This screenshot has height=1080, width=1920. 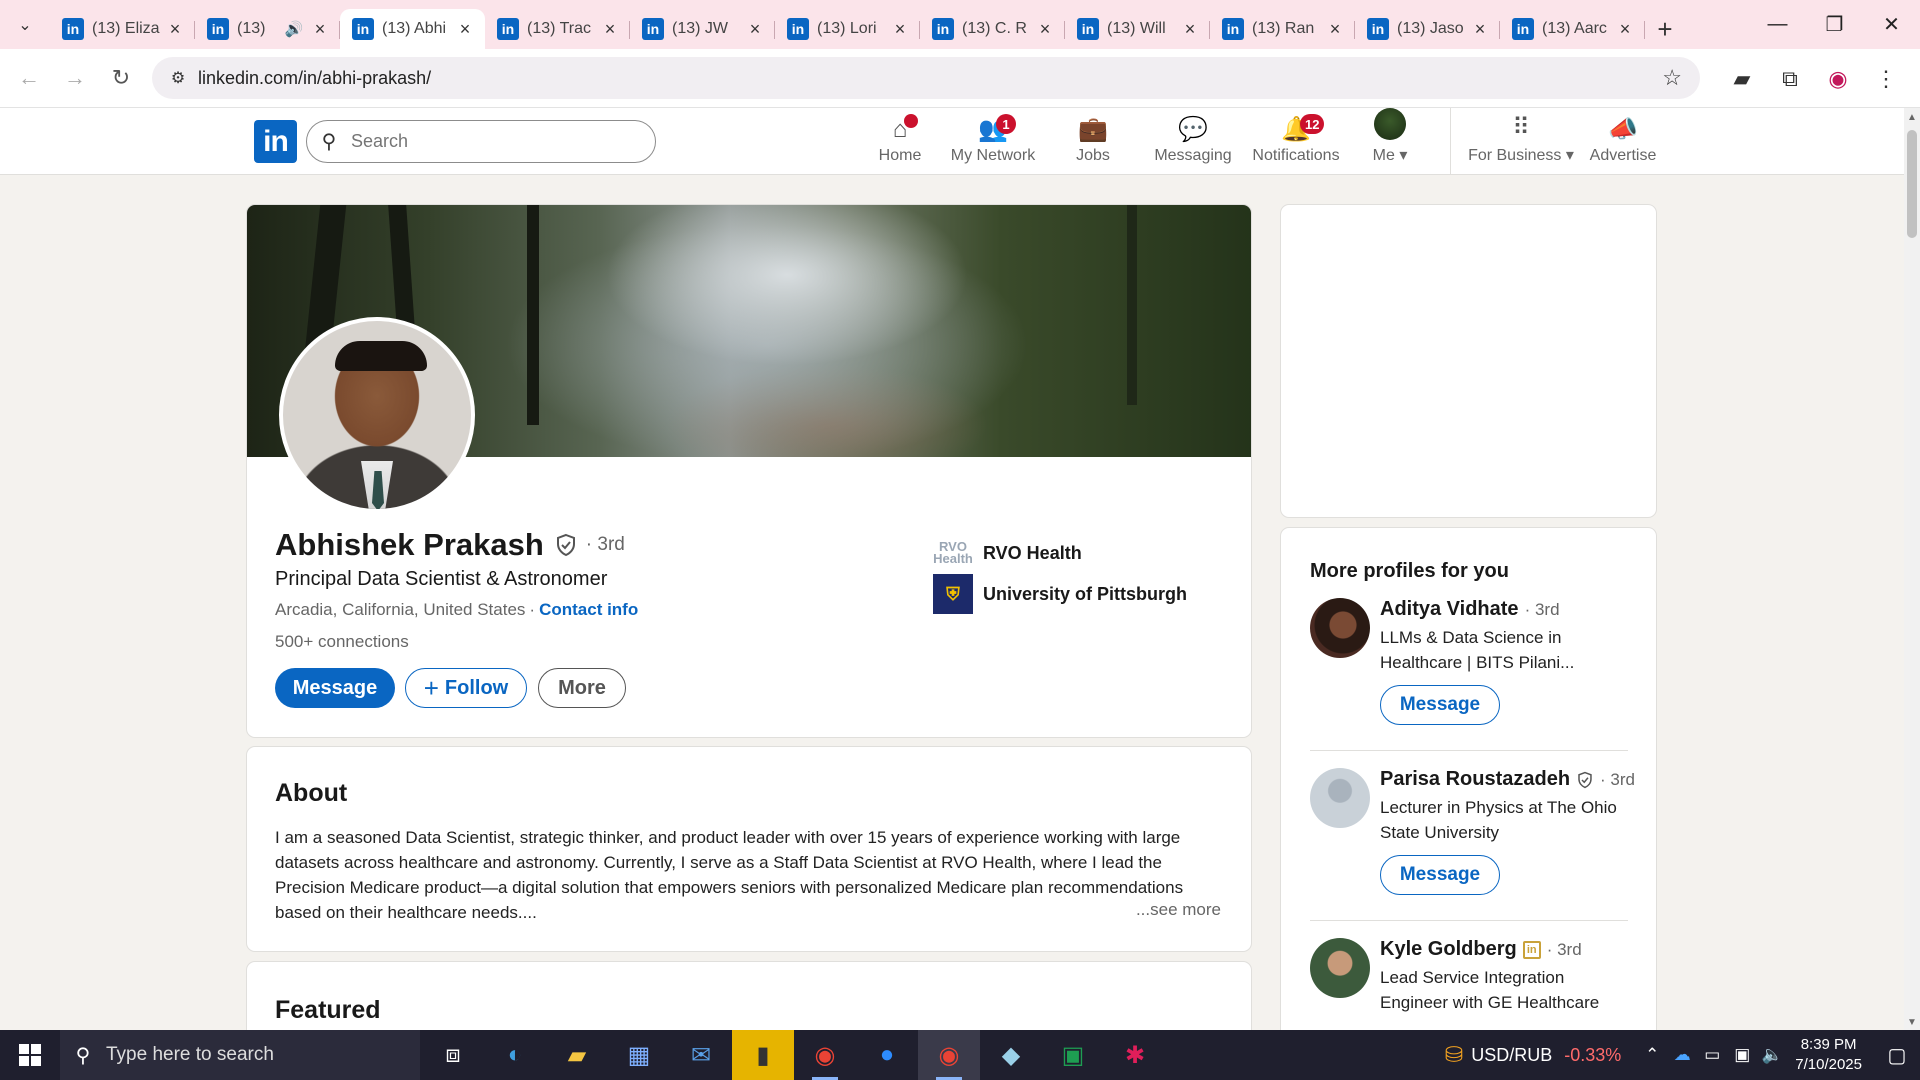 What do you see at coordinates (1912, 184) in the screenshot?
I see `scrollbar-thumb` at bounding box center [1912, 184].